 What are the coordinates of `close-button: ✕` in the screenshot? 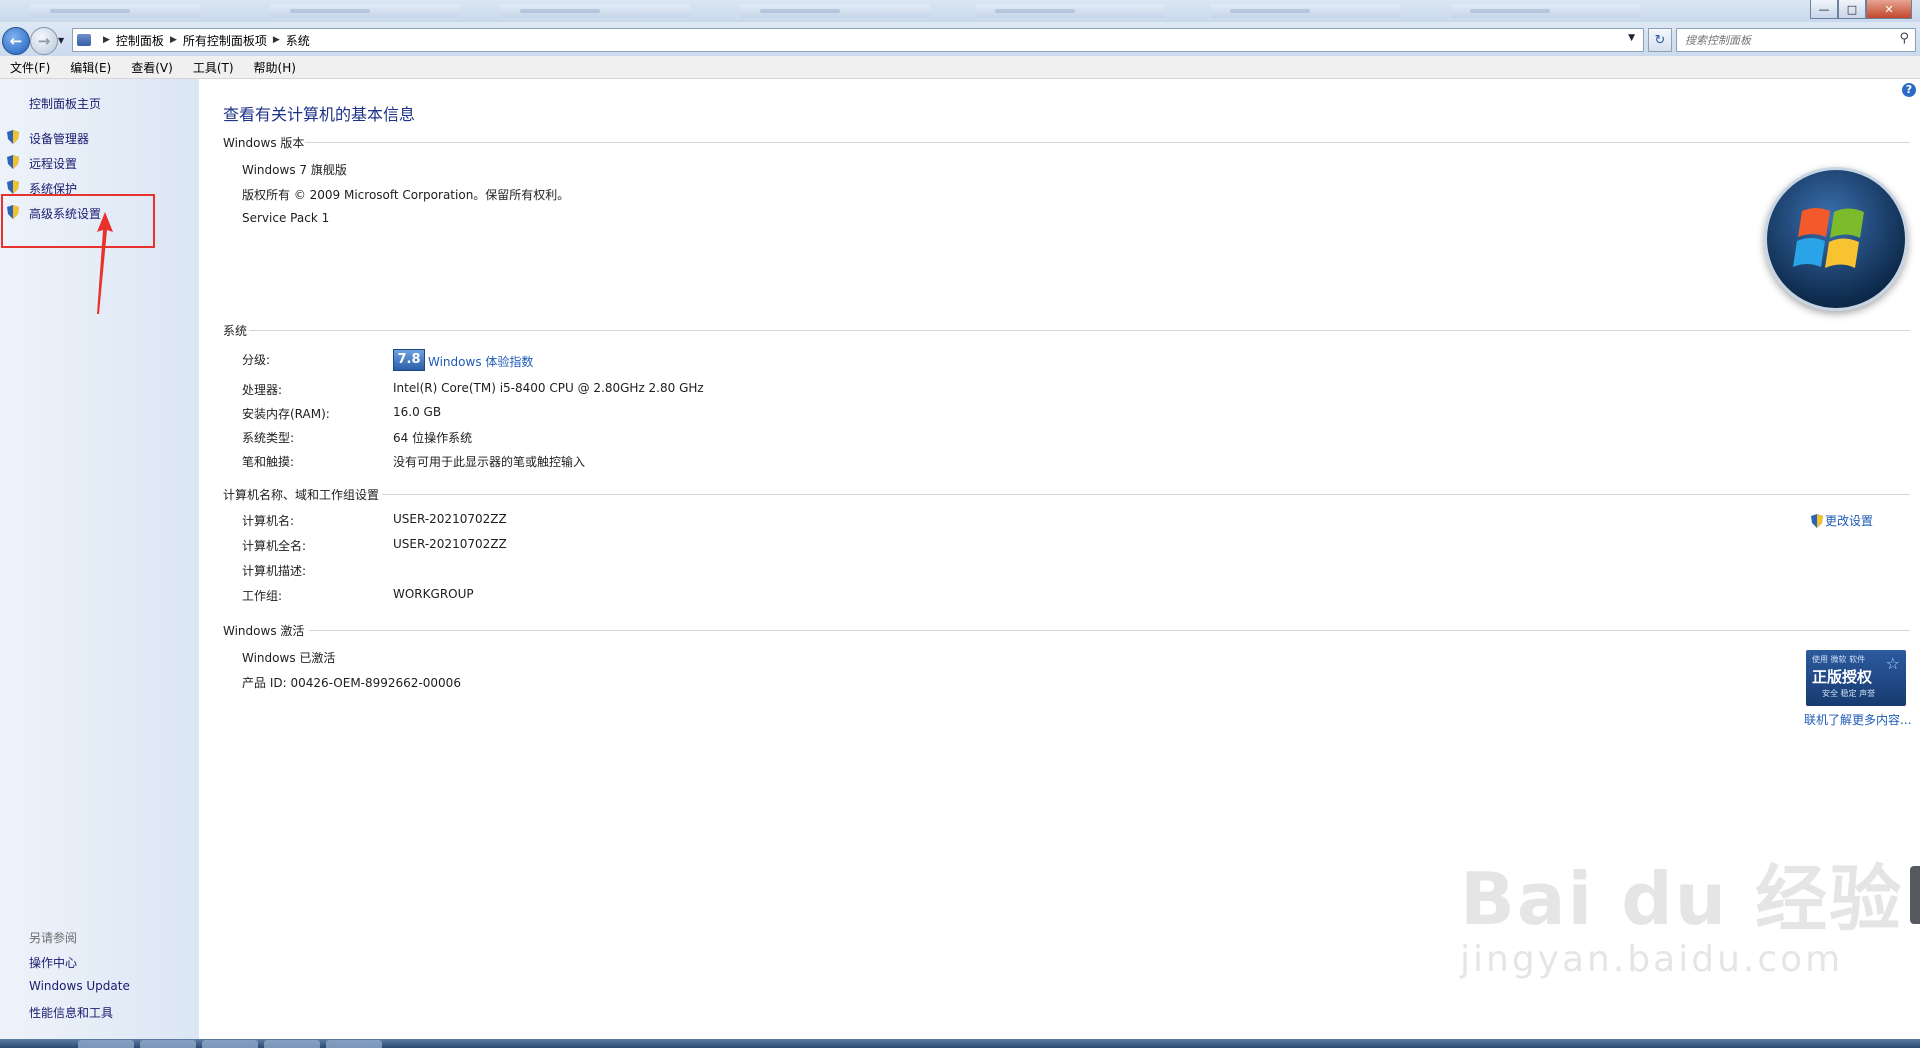 It's located at (1889, 9).